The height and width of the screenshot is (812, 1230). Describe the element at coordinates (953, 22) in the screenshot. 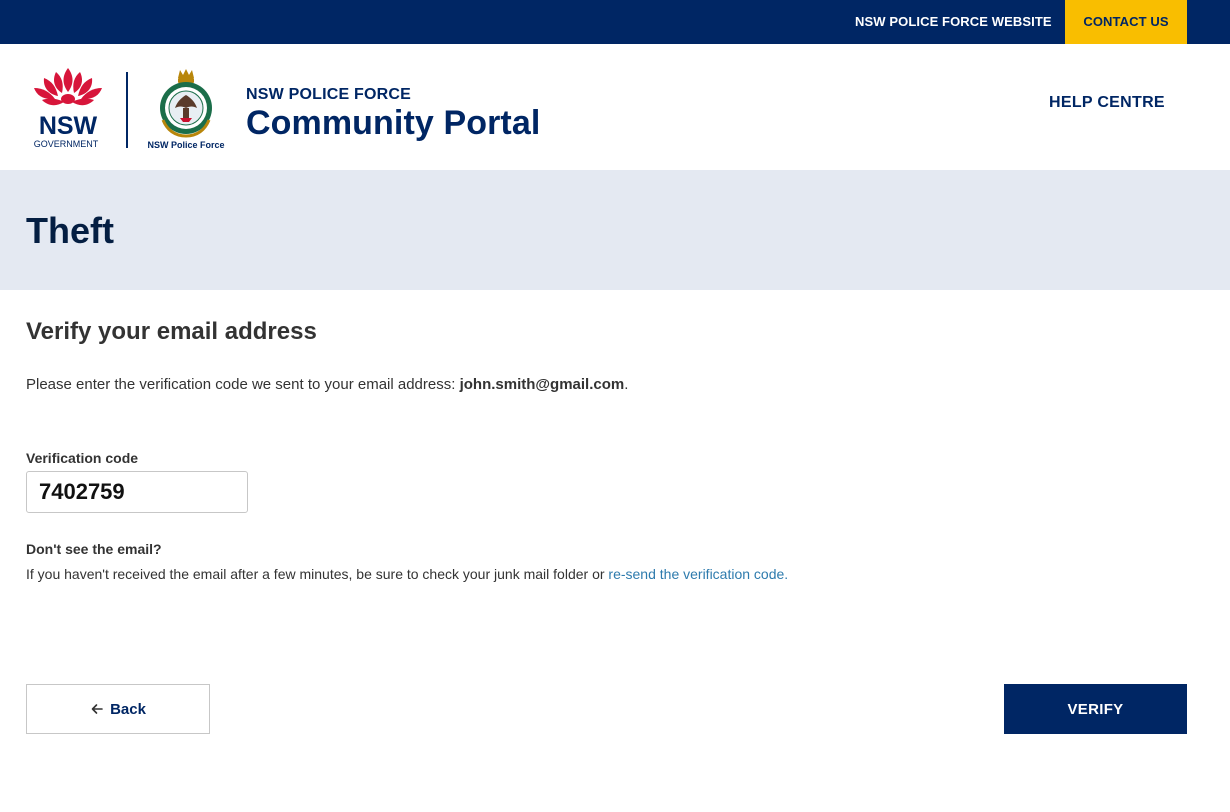

I see `police-website-link: NSW POLICE FORCE WEBSITE` at that location.